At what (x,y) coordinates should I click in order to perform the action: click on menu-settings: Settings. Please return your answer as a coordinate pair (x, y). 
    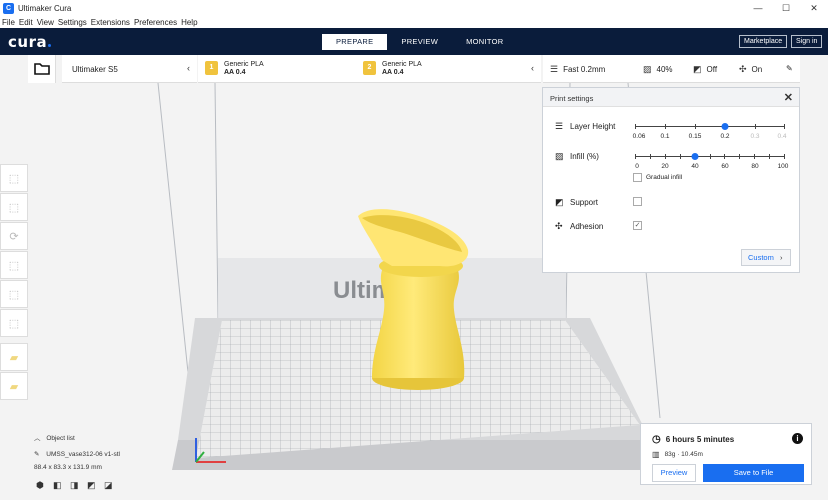
    Looking at the image, I should click on (72, 22).